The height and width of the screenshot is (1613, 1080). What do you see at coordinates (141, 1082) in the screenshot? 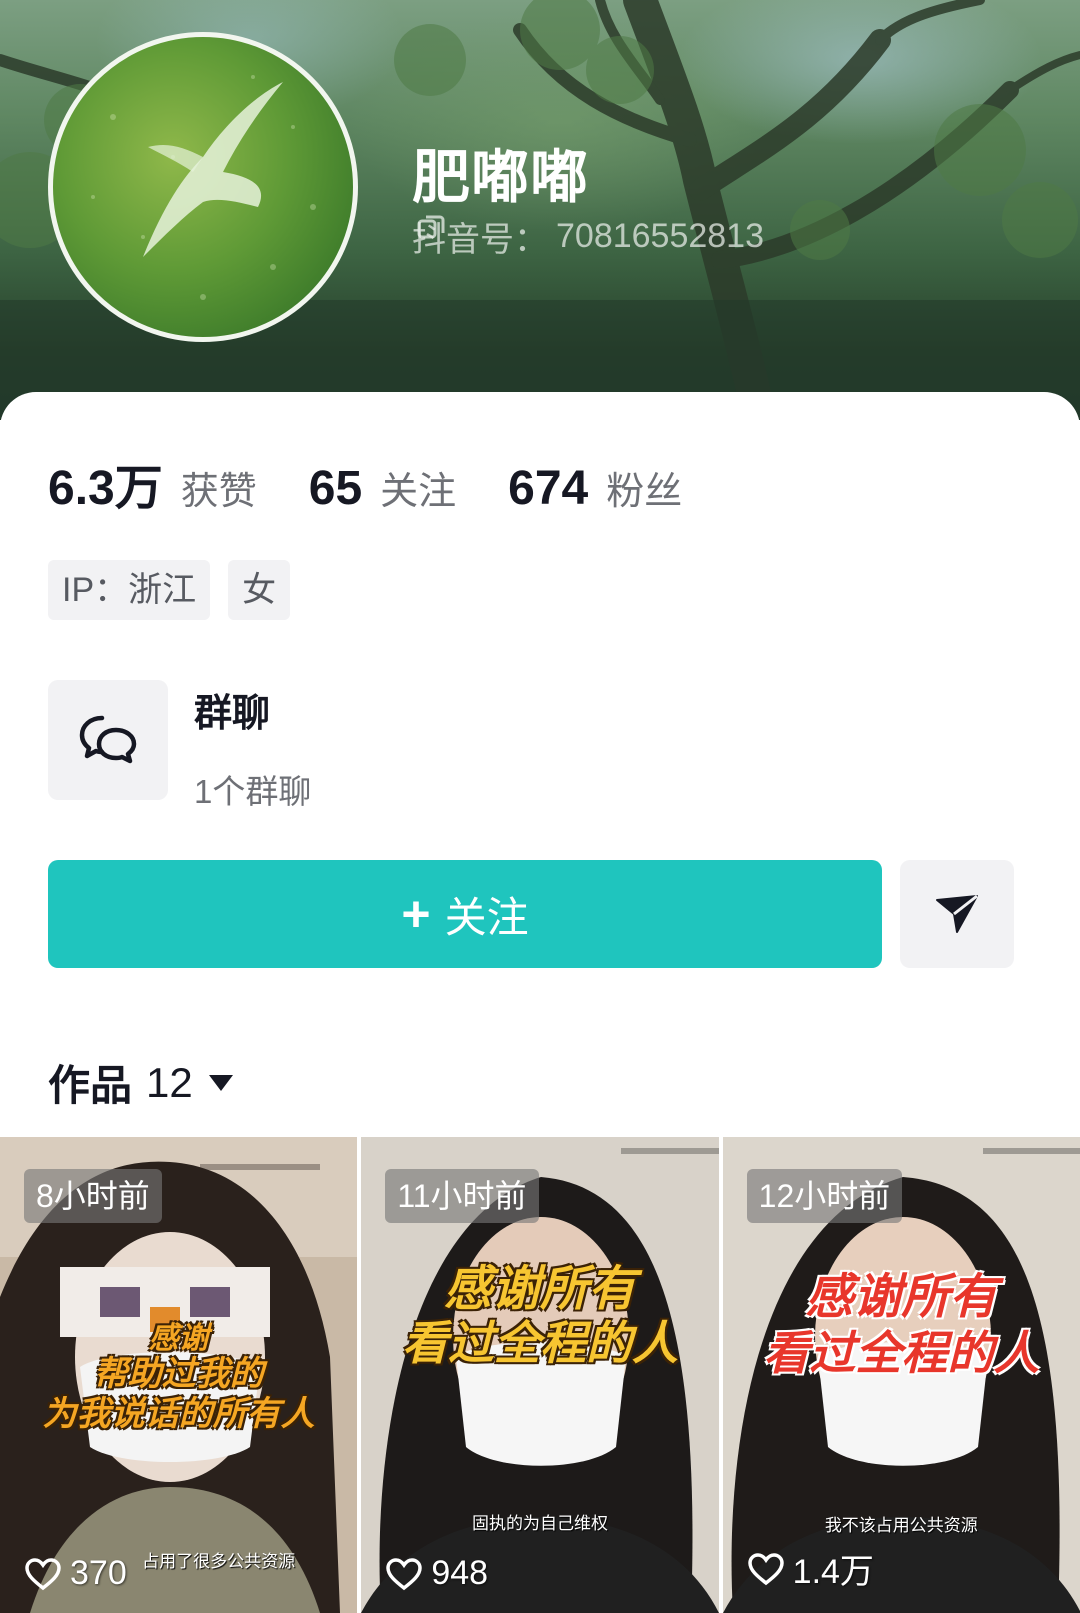
I see `works-tab: 作品 12` at bounding box center [141, 1082].